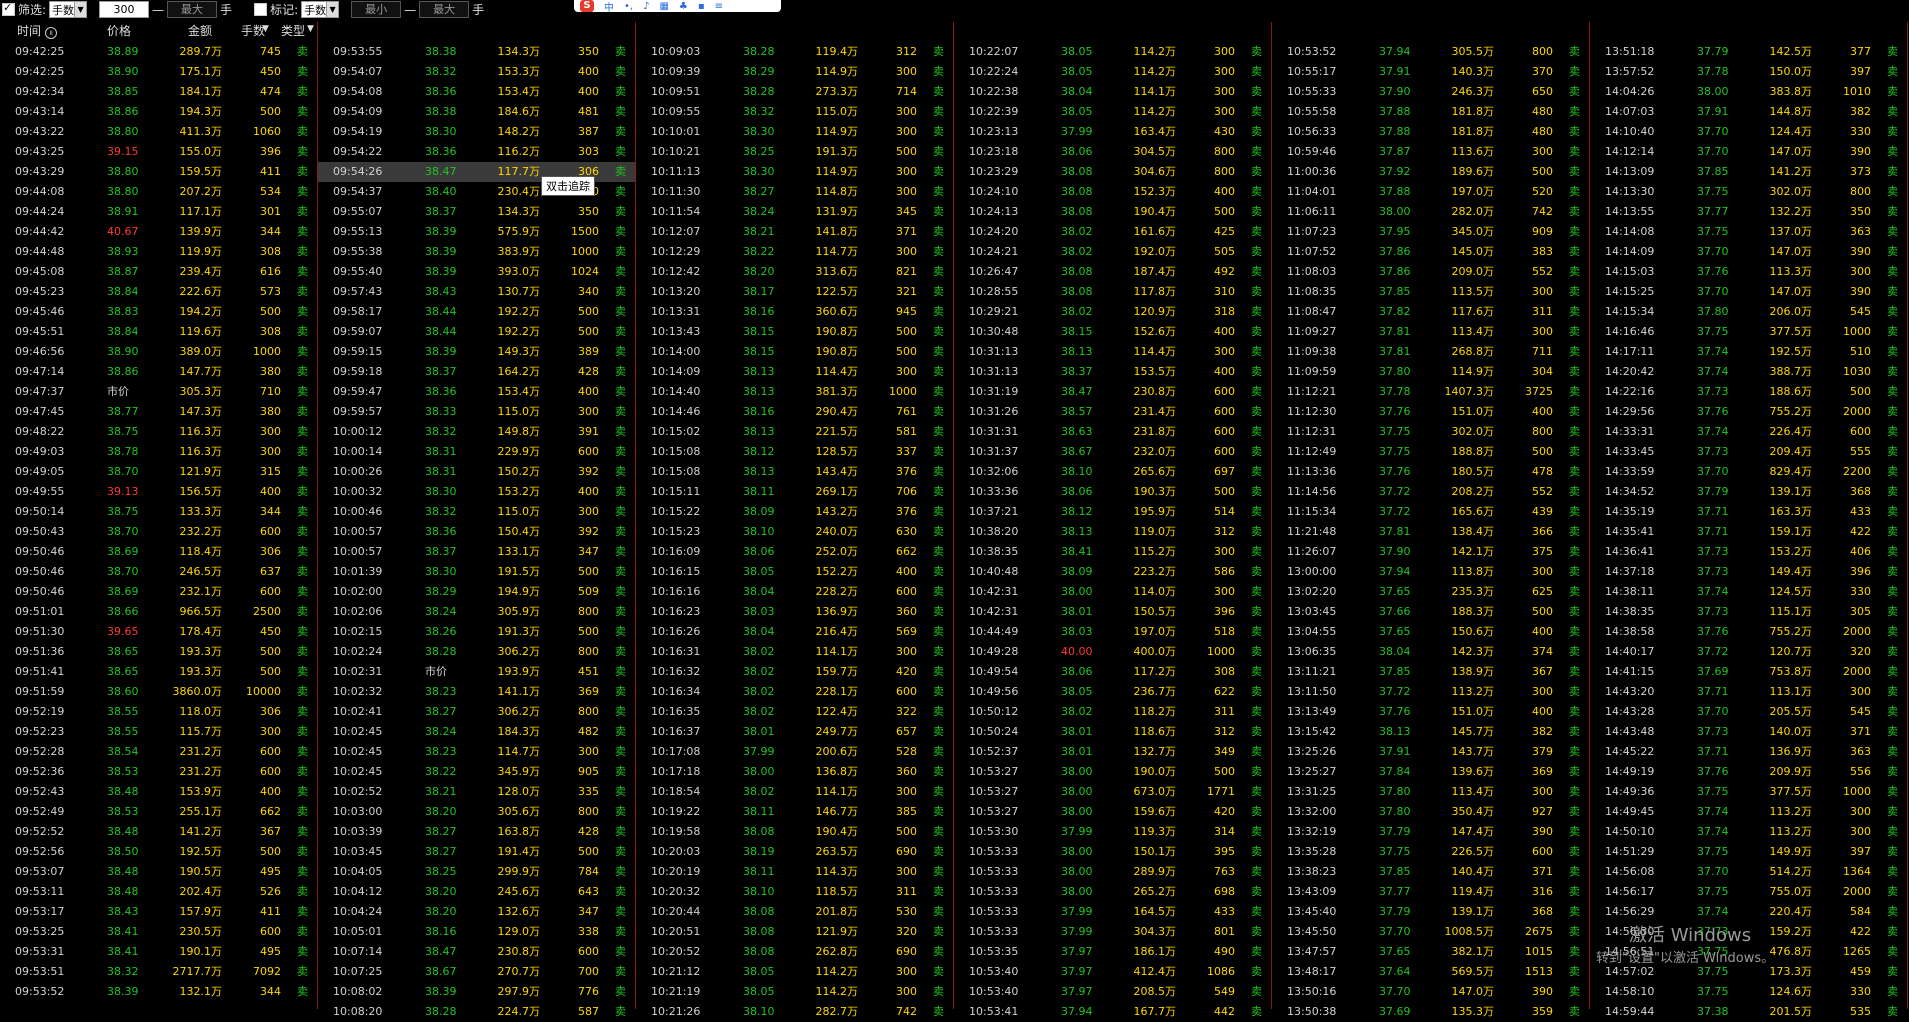 Image resolution: width=1909 pixels, height=1022 pixels. I want to click on table-row: 10:12:07 38.21 141.8万 371 卖, so click(794, 232).